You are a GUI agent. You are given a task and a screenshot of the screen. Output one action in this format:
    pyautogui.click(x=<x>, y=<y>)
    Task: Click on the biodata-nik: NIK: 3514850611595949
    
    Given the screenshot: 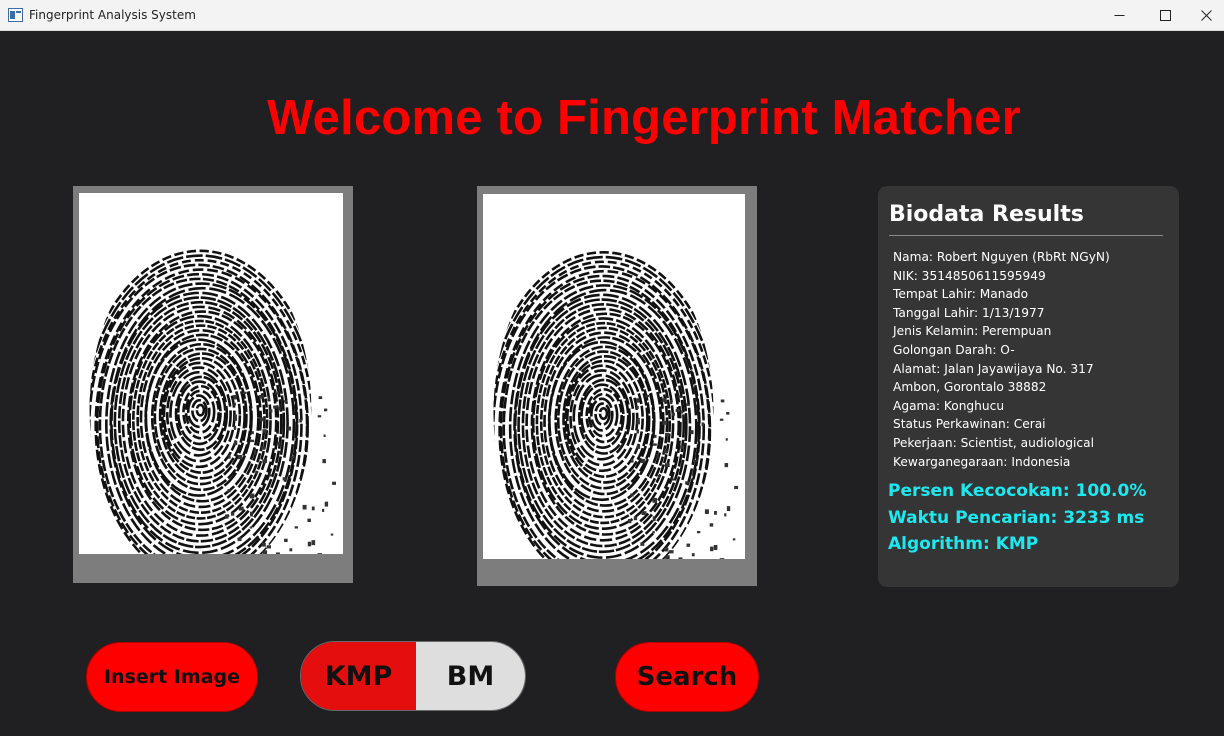 What is the action you would take?
    pyautogui.click(x=969, y=275)
    